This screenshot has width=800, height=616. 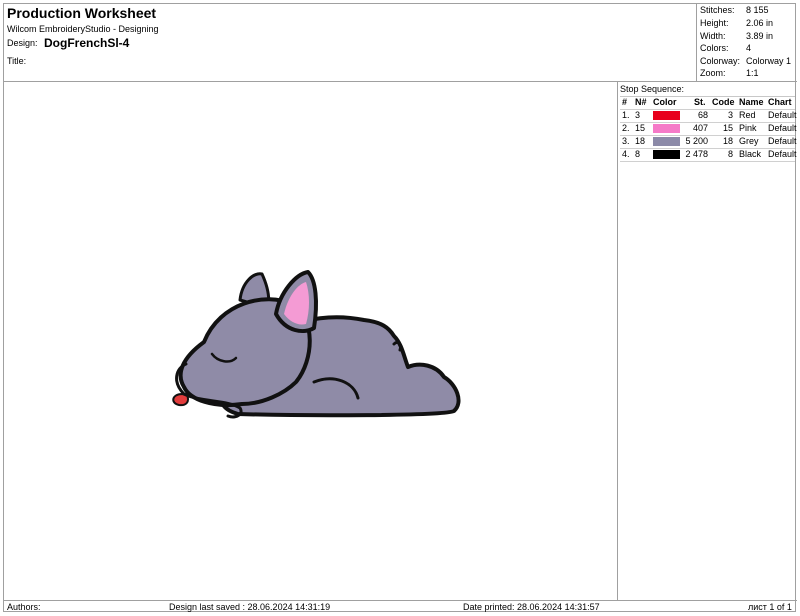 What do you see at coordinates (727, 128) in the screenshot?
I see `row-code: 15` at bounding box center [727, 128].